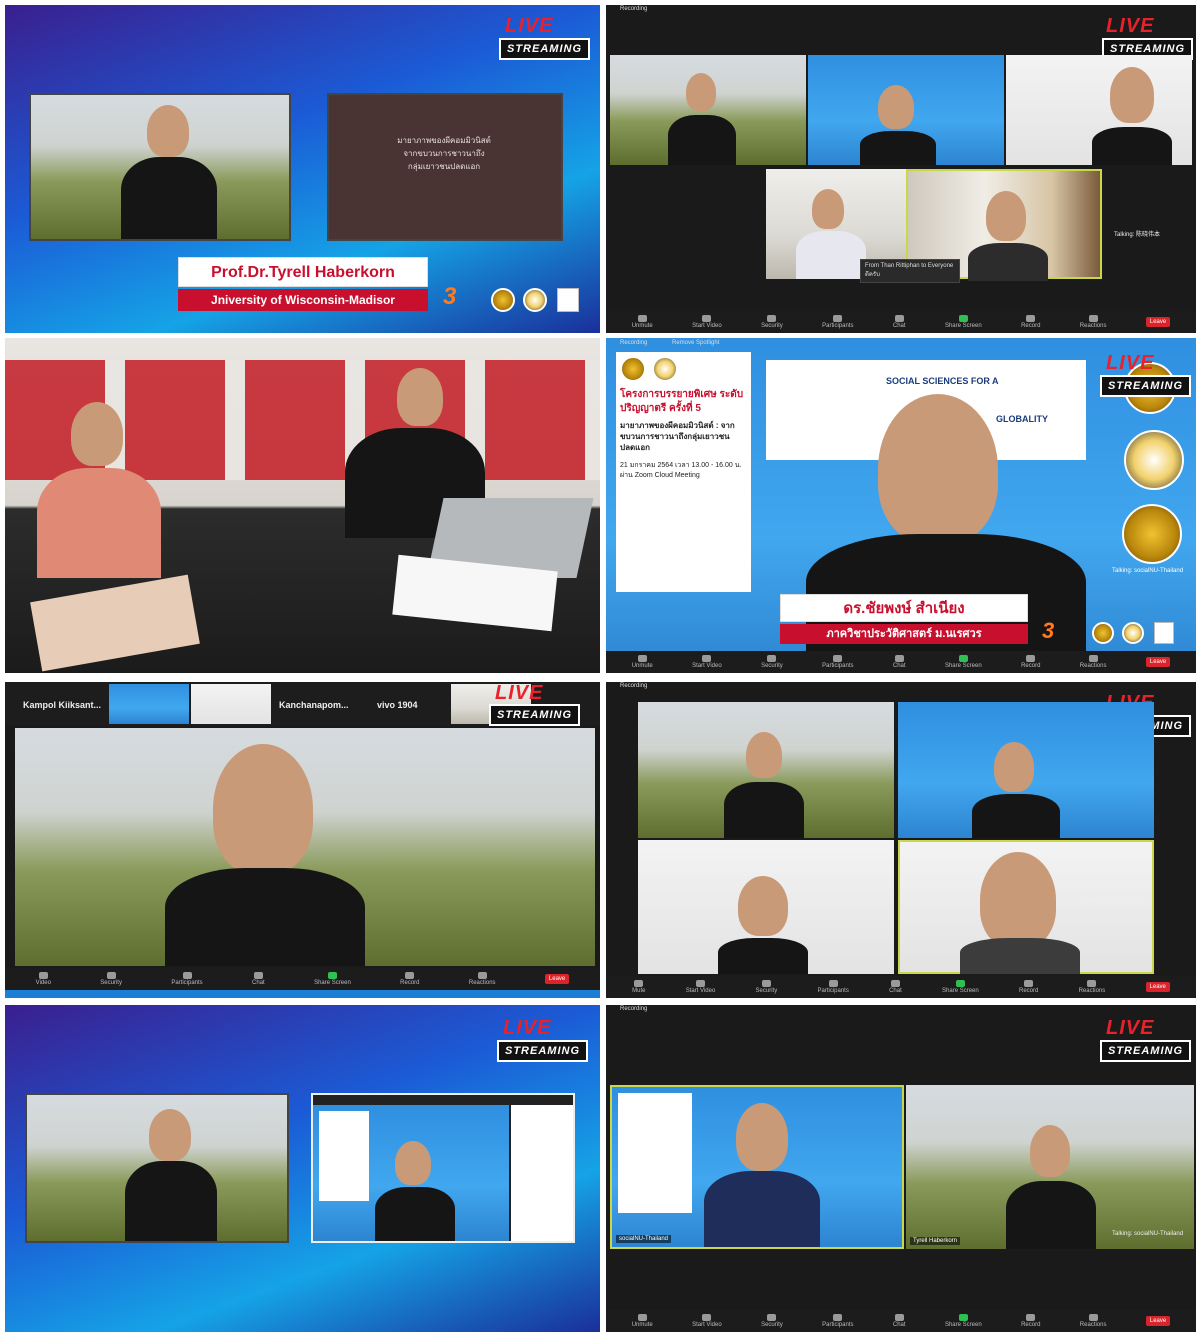  I want to click on toolbar-label: Participants, so click(187, 983).